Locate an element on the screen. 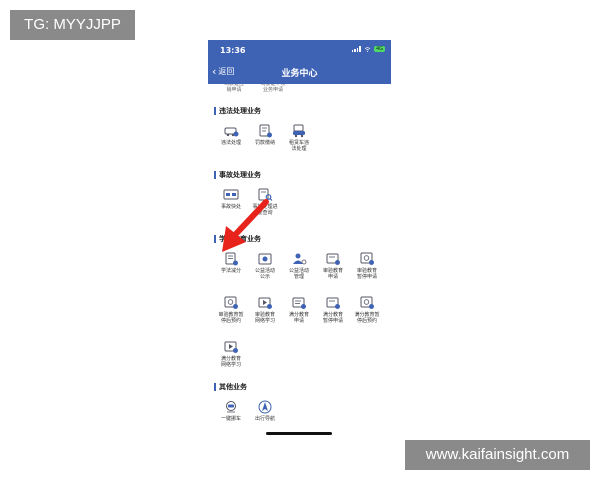 The width and height of the screenshot is (600, 480). section-title-violation: 违法处理业务 is located at coordinates (237, 111).